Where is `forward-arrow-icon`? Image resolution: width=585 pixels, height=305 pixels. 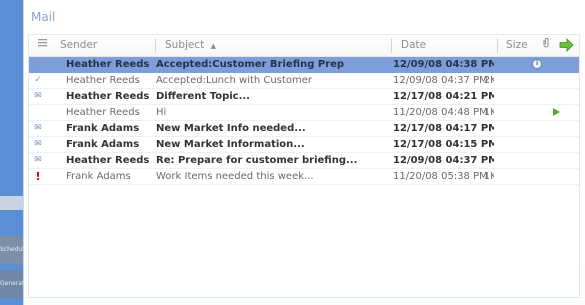 forward-arrow-icon is located at coordinates (566, 45).